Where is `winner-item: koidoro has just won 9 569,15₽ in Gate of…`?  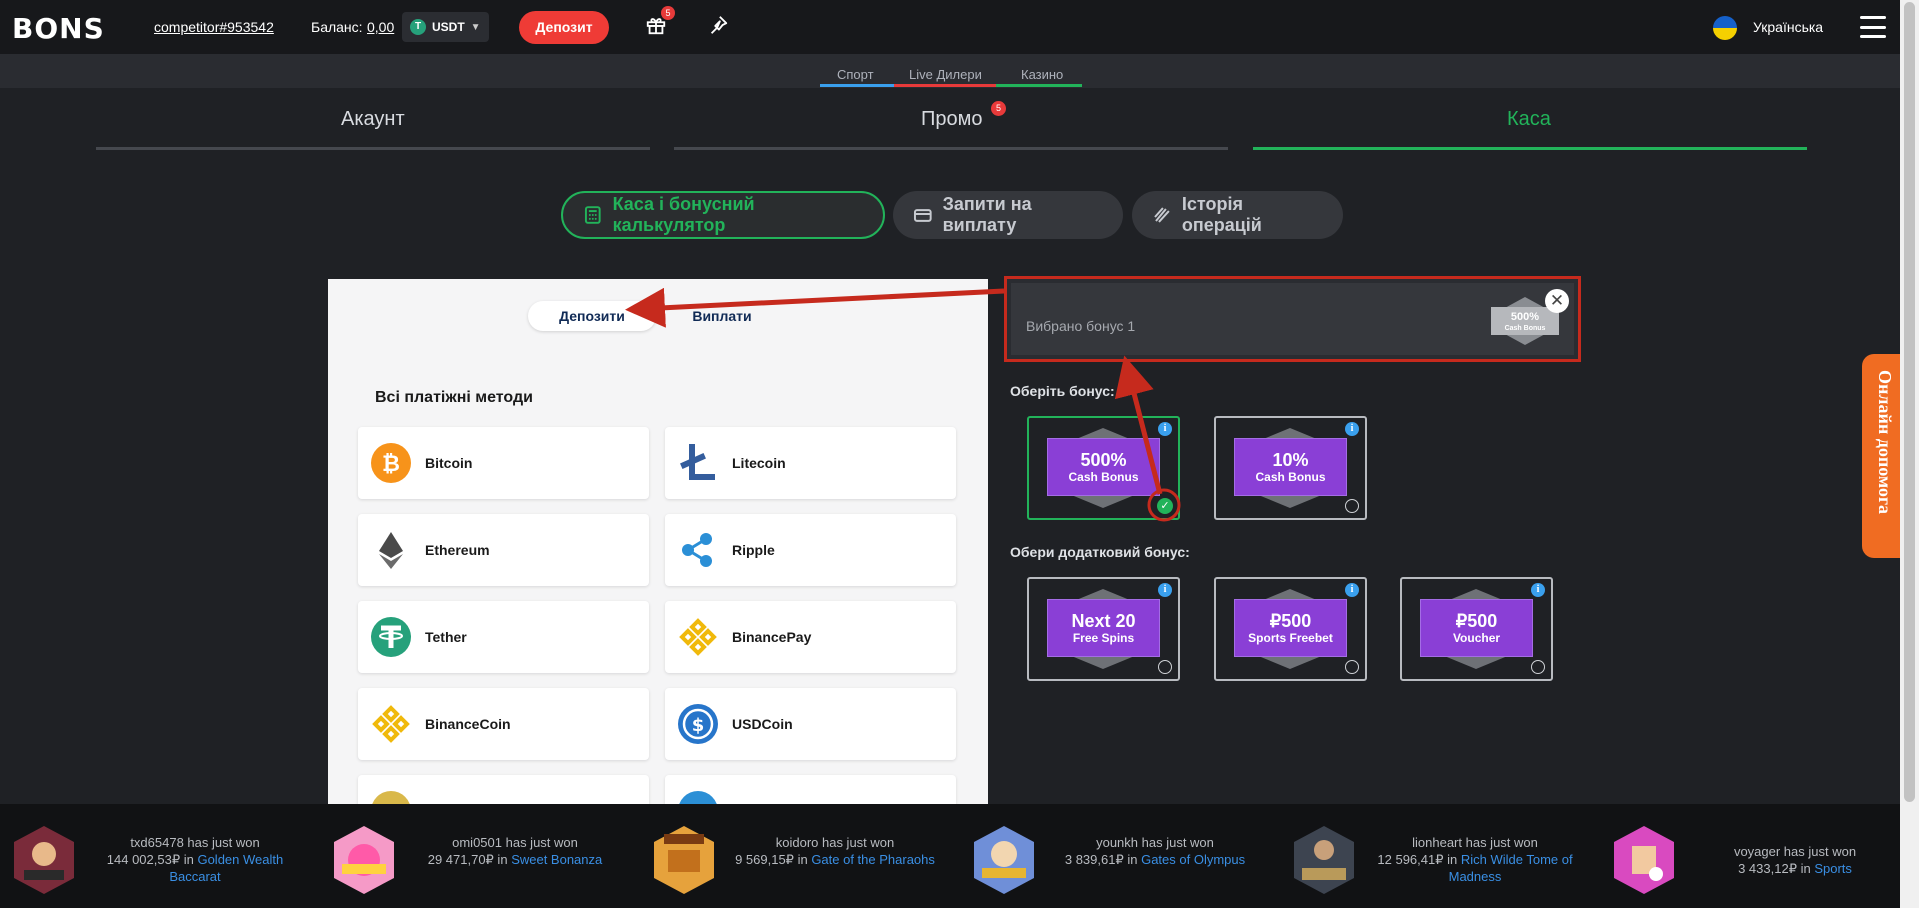 winner-item: koidoro has just won 9 569,15₽ in Gate of… is located at coordinates (800, 858).